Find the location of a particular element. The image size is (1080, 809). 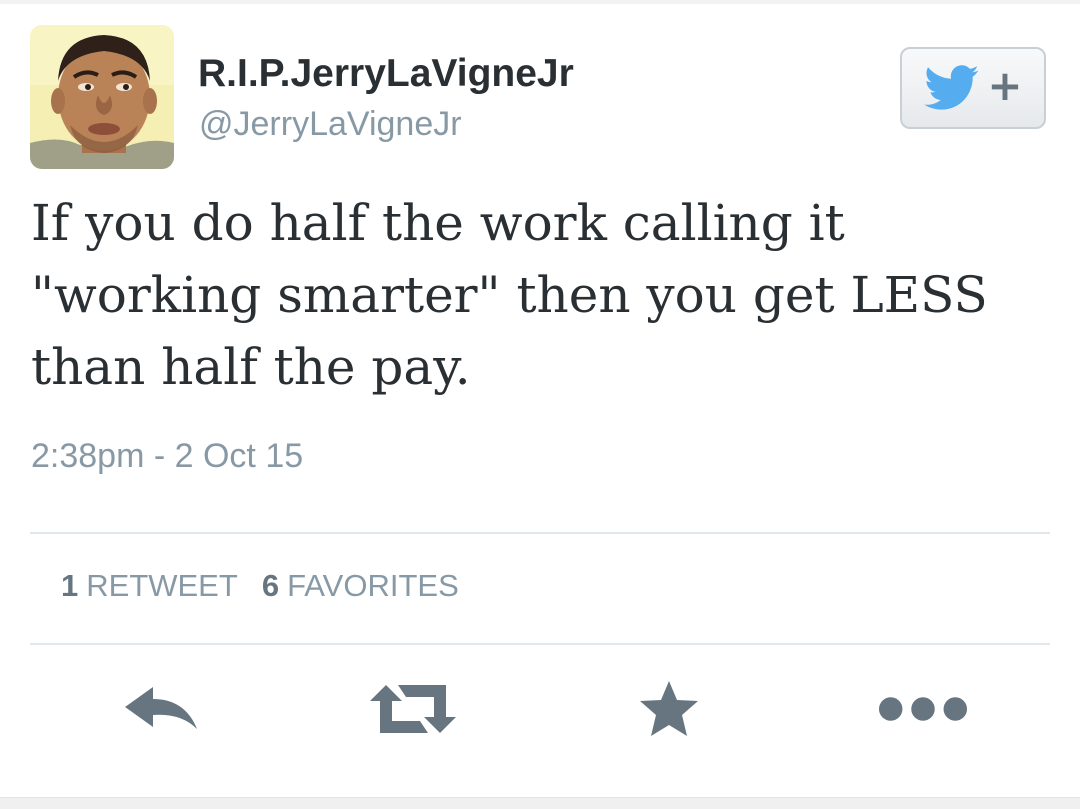

follow-button: + is located at coordinates (973, 88).